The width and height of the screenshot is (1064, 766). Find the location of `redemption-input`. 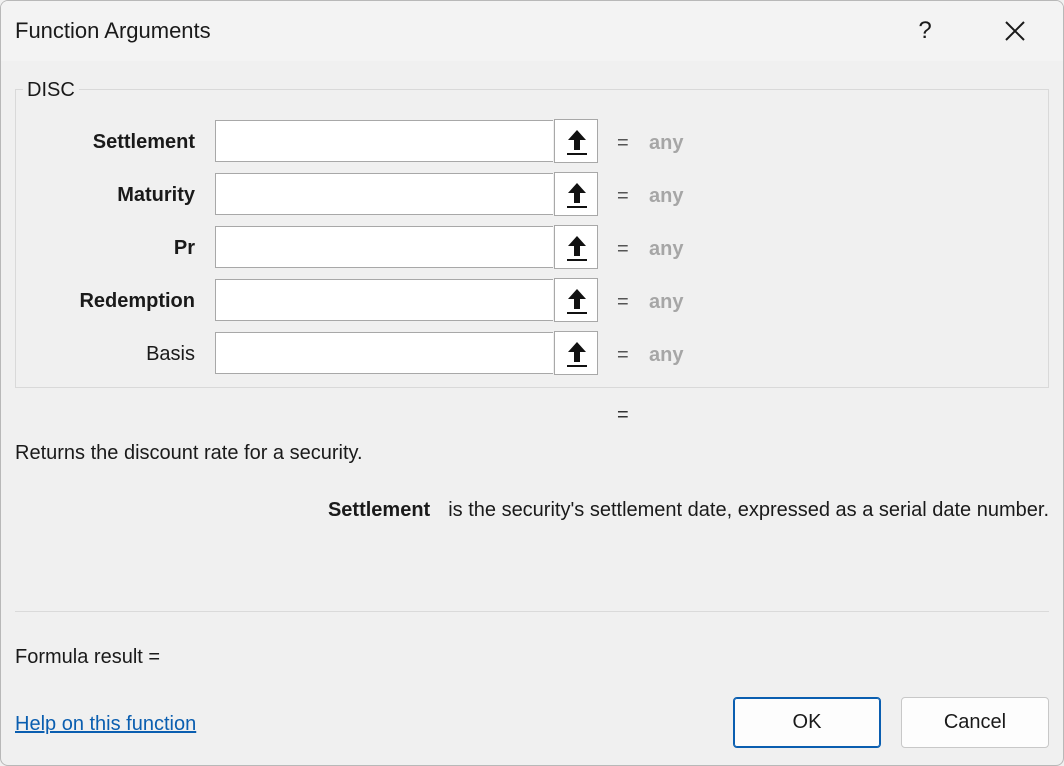

redemption-input is located at coordinates (384, 300).